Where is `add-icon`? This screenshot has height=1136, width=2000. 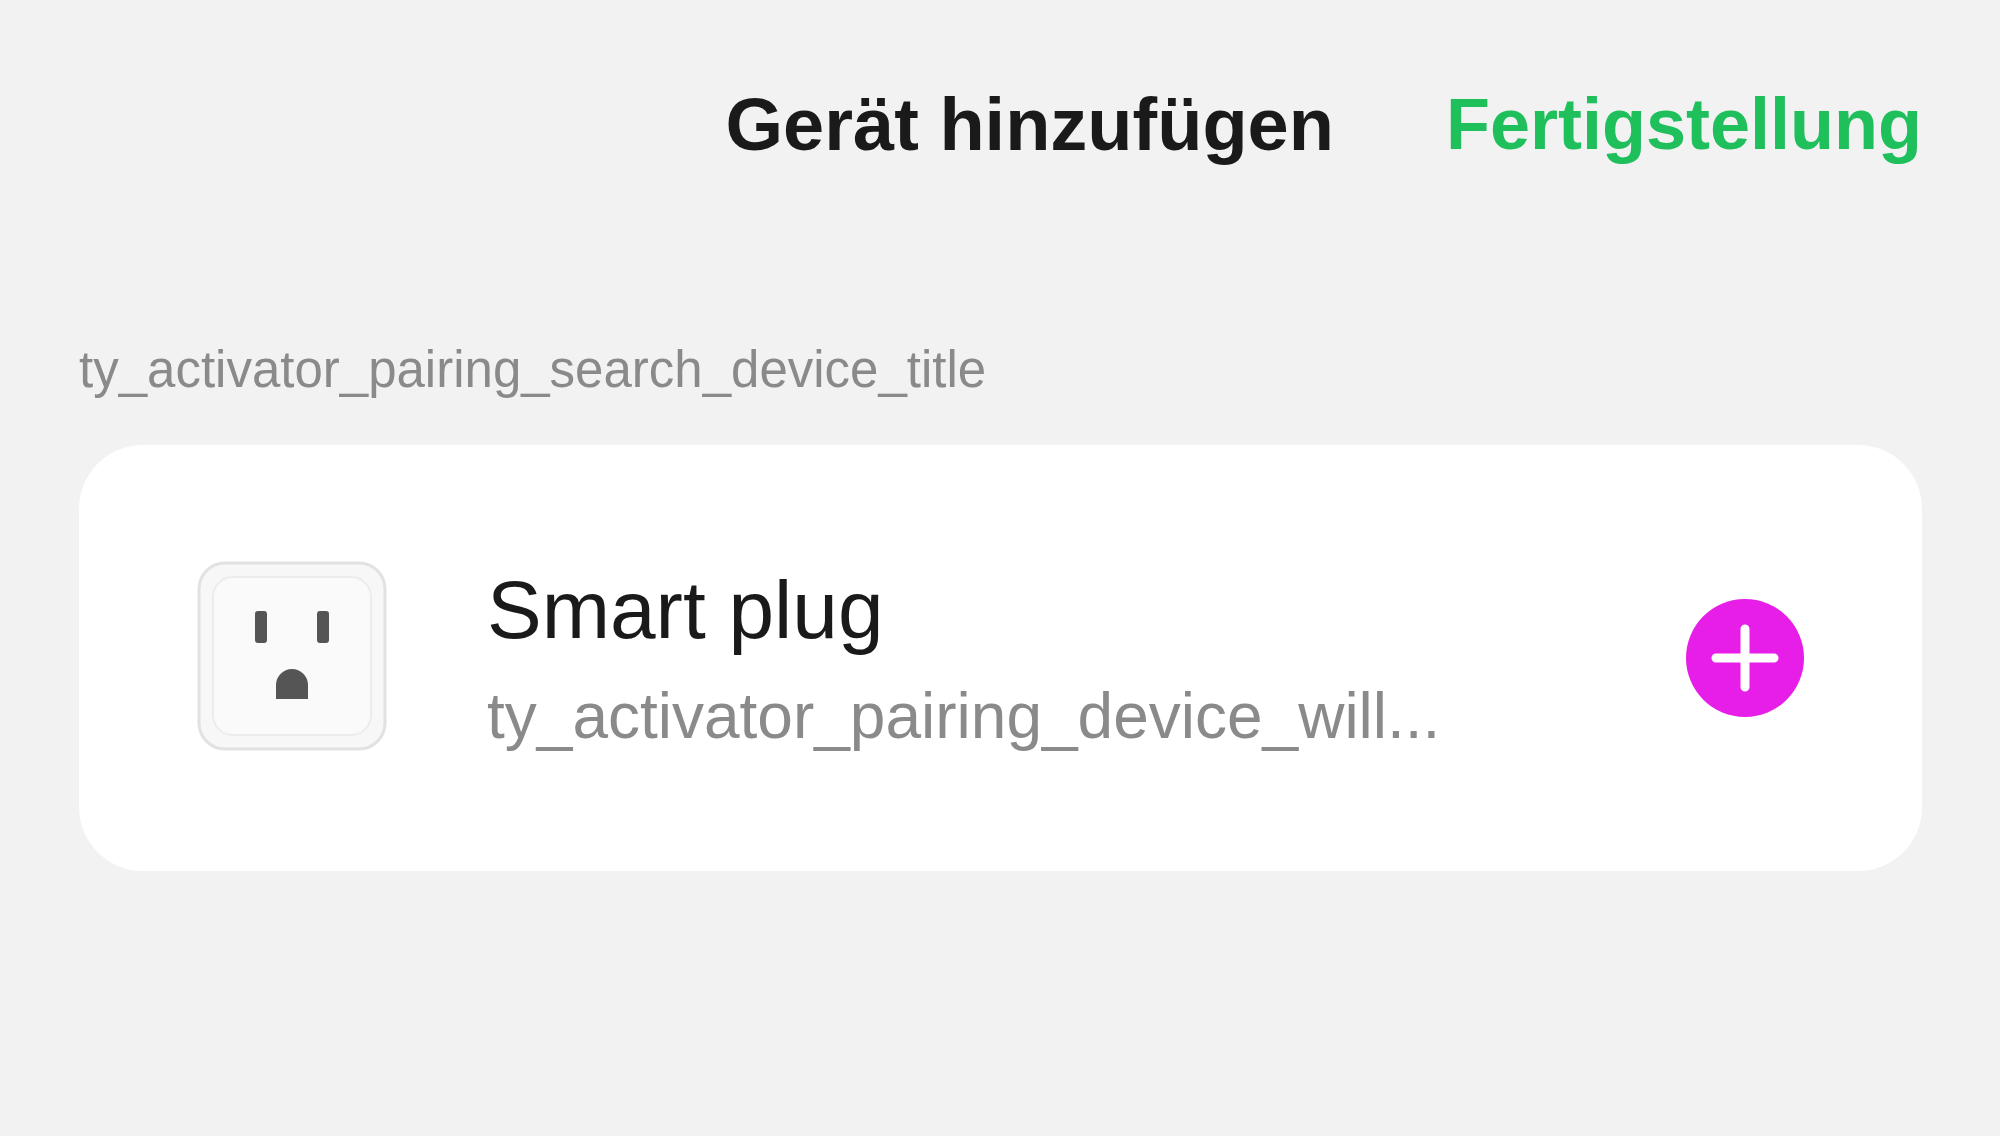 add-icon is located at coordinates (1745, 658).